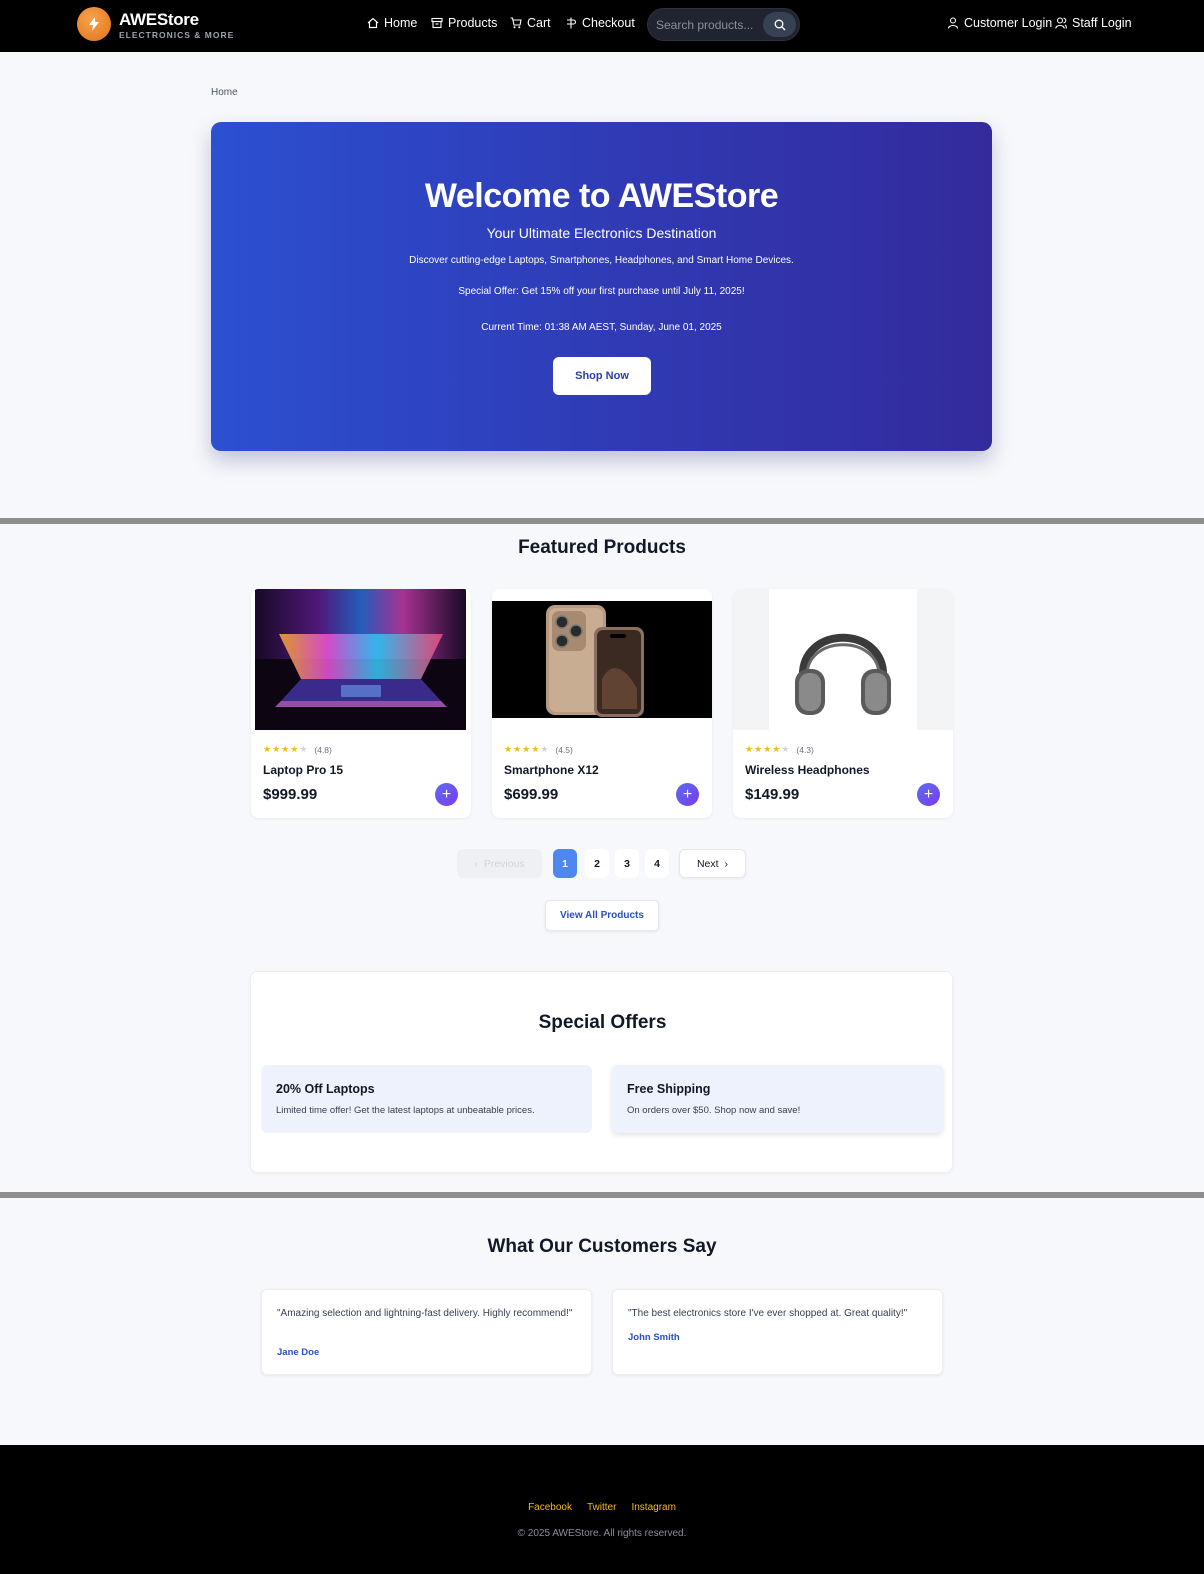  I want to click on shop-now-button: Shop Now, so click(602, 376).